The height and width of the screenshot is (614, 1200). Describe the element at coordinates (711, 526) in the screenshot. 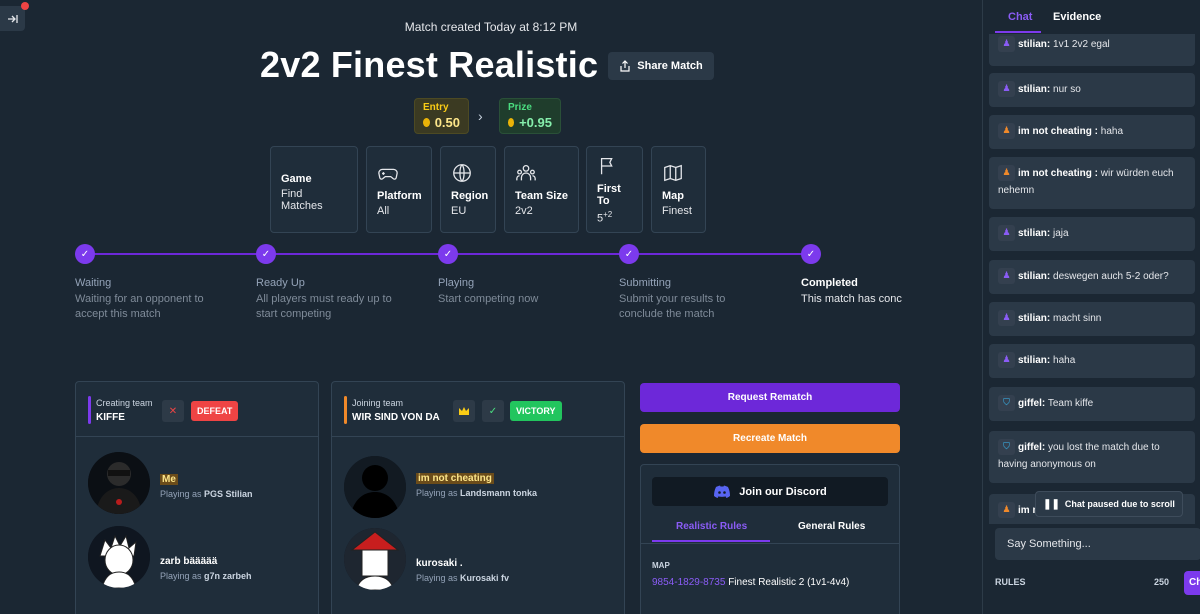

I see `tab-realistic-rules: Realistic Rules` at that location.